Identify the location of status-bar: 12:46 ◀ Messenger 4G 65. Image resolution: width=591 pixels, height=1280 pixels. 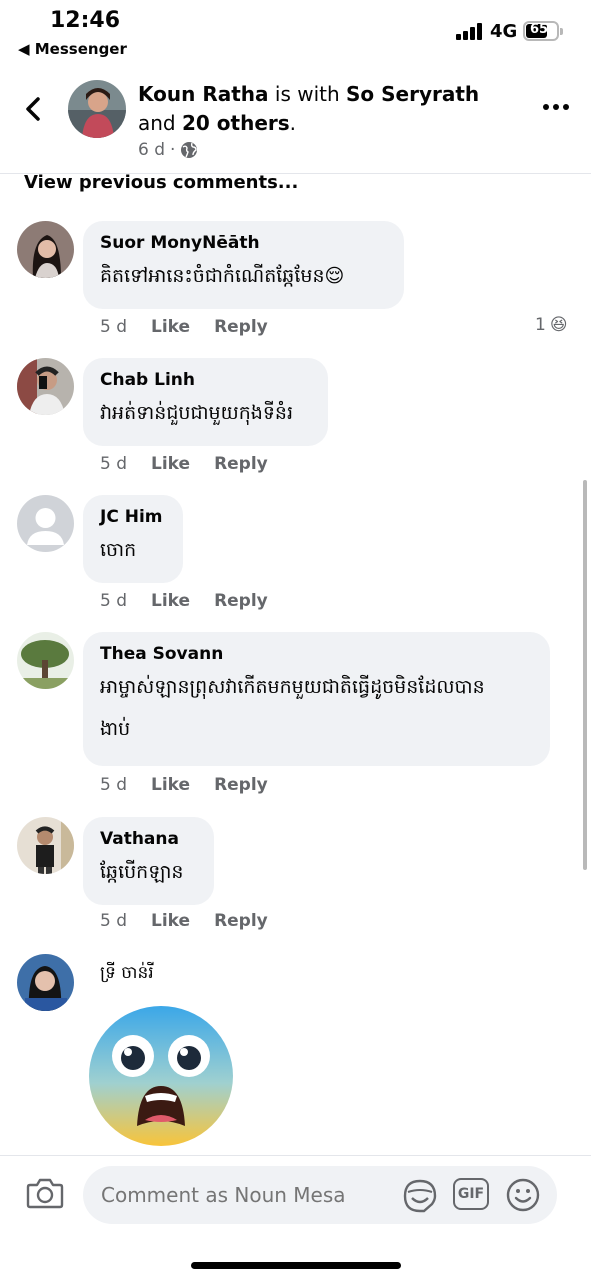
(295, 31).